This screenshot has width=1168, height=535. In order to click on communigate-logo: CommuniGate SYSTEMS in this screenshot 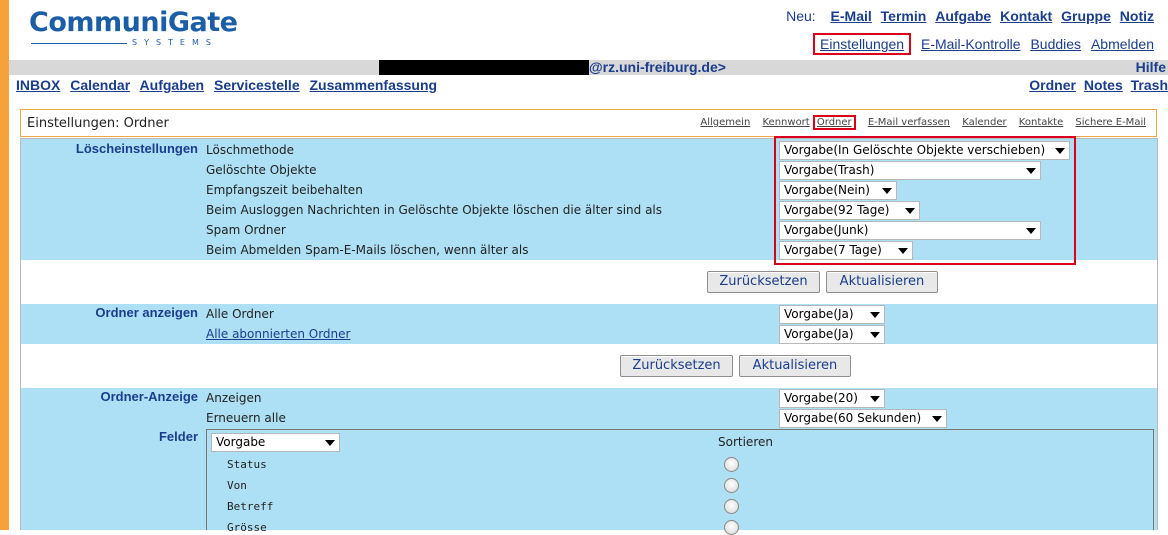, I will do `click(149, 29)`.